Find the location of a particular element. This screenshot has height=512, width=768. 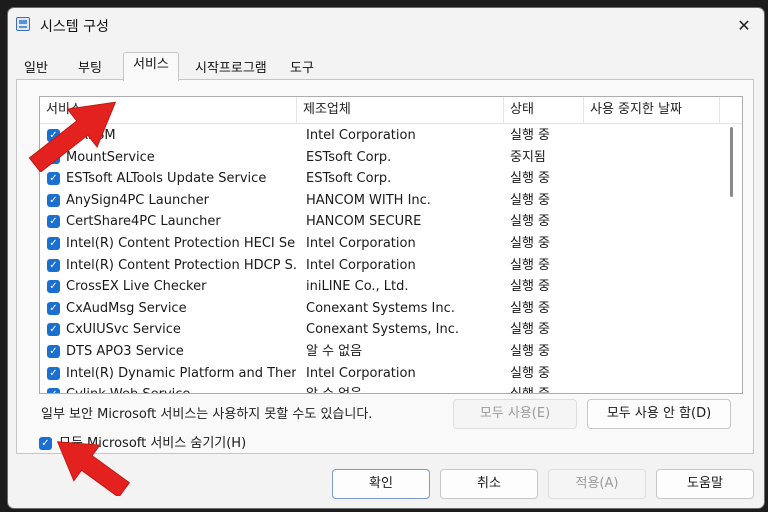

service-name: DTS APO3 Service is located at coordinates (125, 351).